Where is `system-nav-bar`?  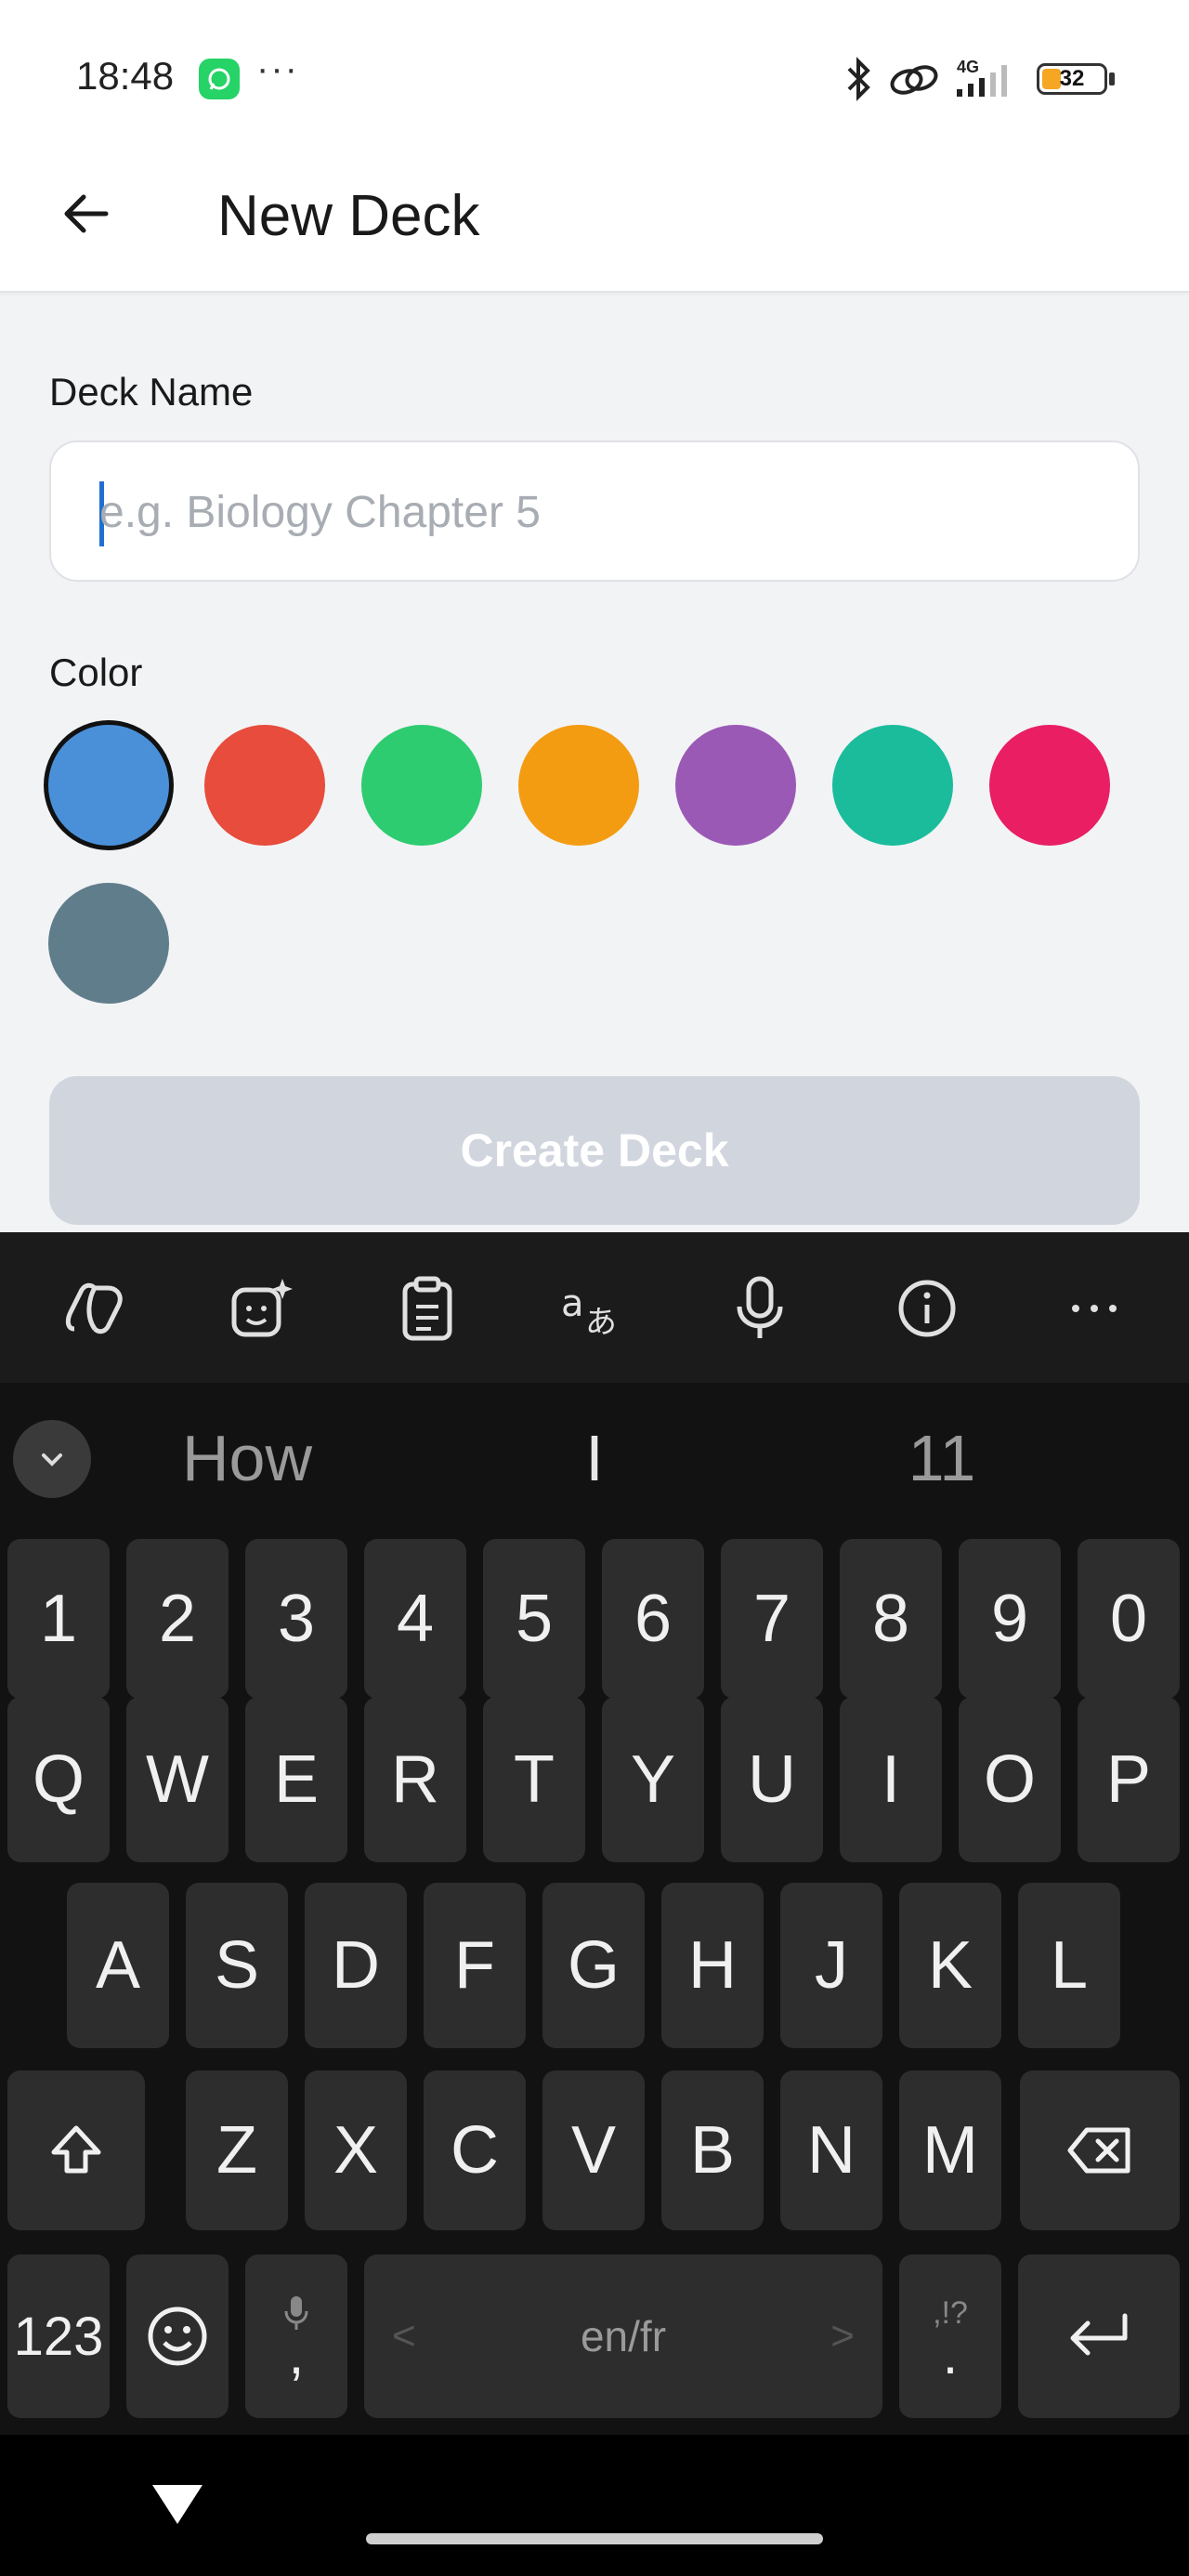
system-nav-bar is located at coordinates (594, 2505).